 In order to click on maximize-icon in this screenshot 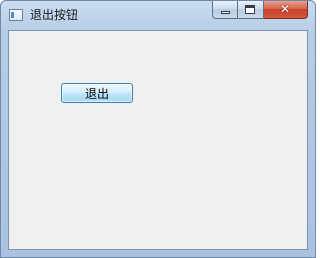, I will do `click(250, 9)`.